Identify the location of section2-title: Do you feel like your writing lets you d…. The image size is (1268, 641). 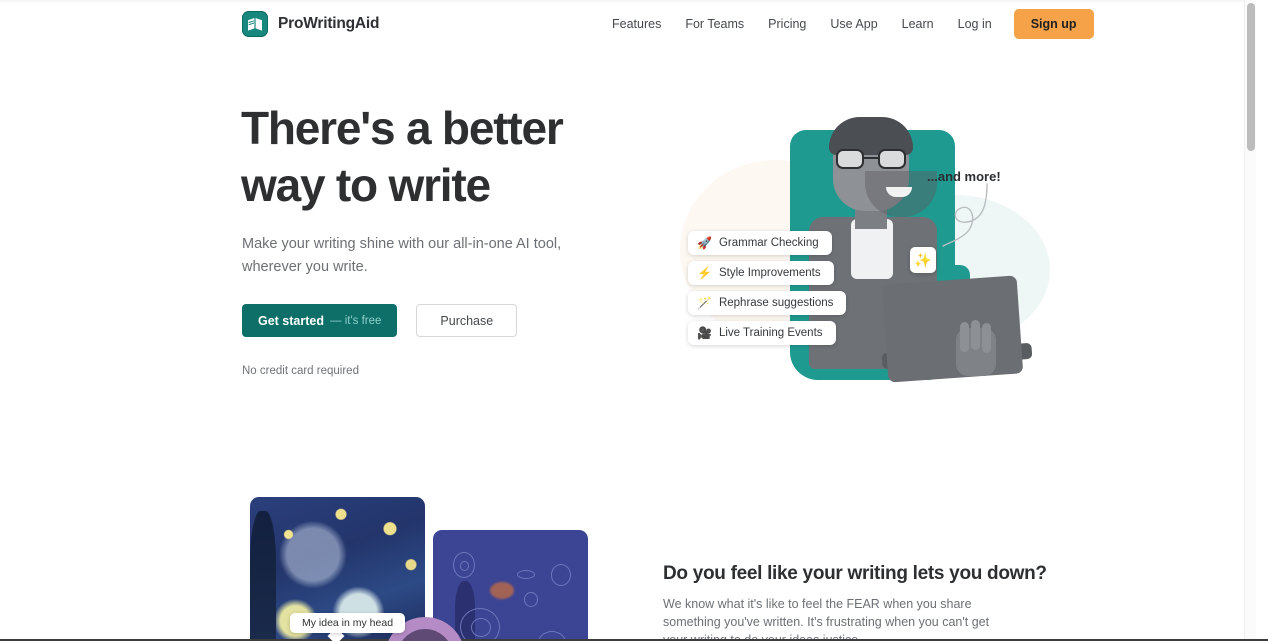
(855, 573).